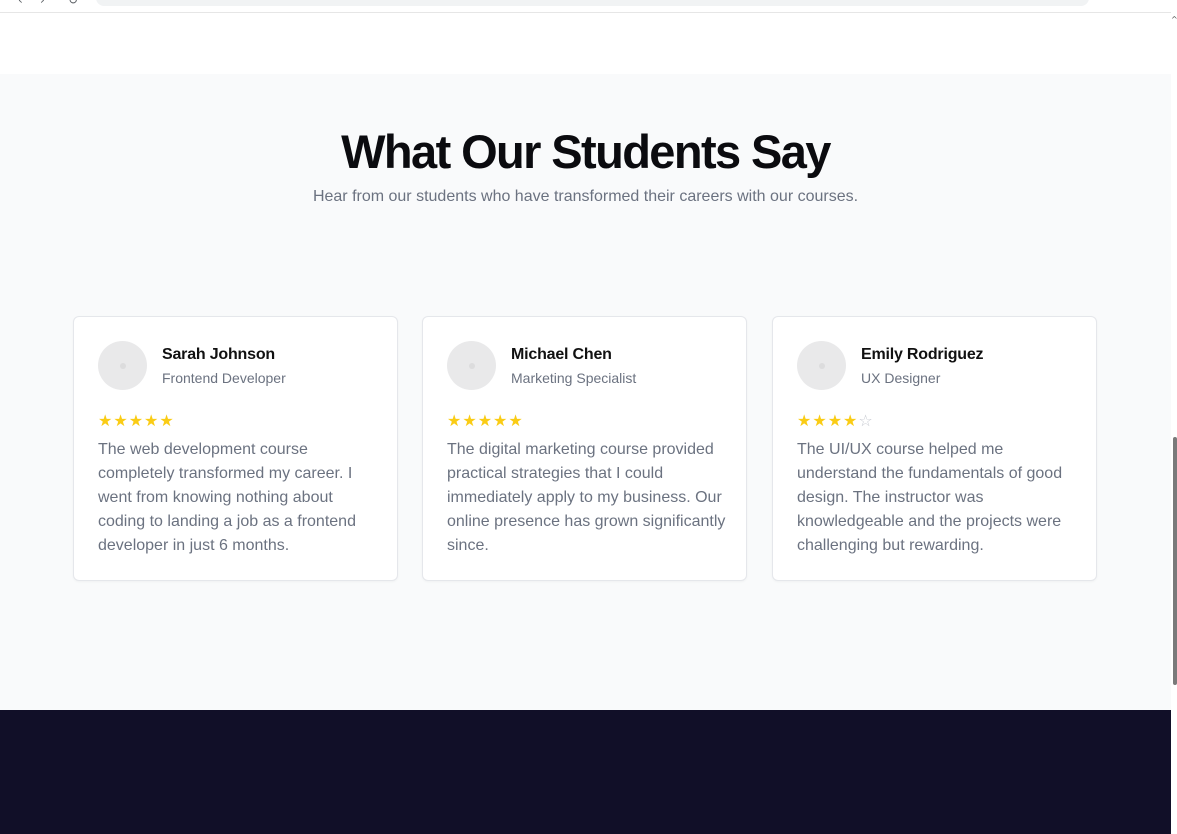 This screenshot has width=1177, height=834. What do you see at coordinates (592, 3) in the screenshot?
I see `address-bar` at bounding box center [592, 3].